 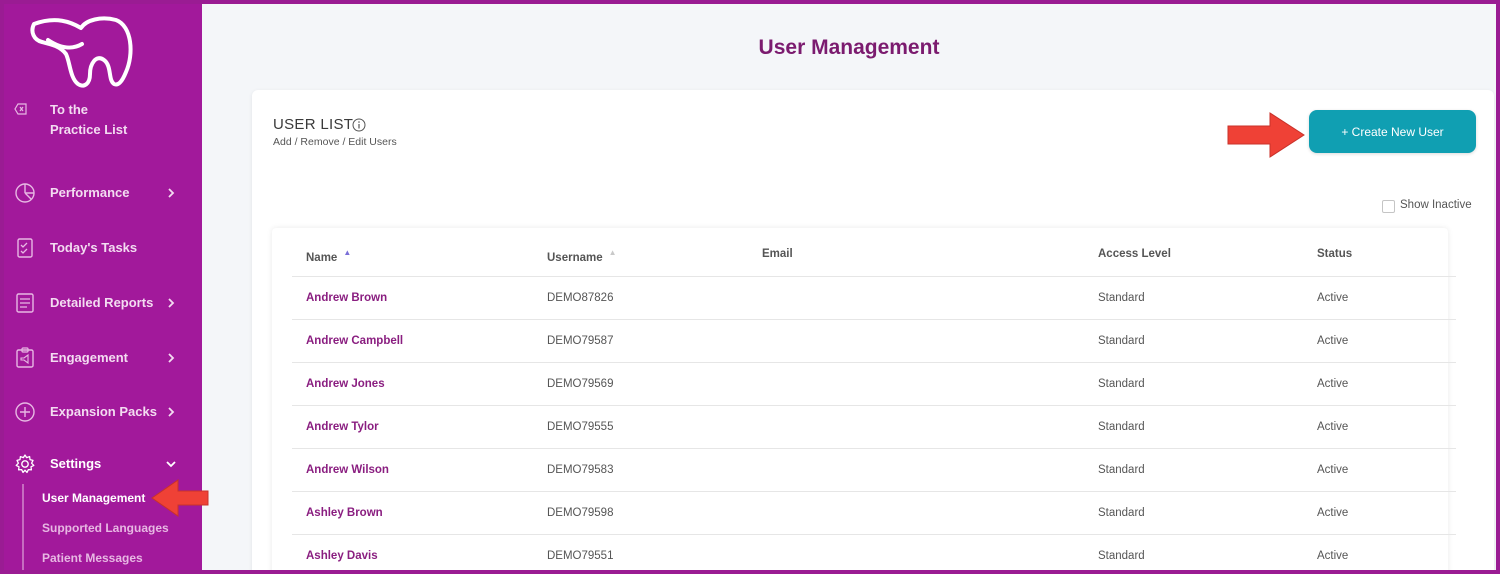 What do you see at coordinates (25, 248) in the screenshot?
I see `task-checklist-icon` at bounding box center [25, 248].